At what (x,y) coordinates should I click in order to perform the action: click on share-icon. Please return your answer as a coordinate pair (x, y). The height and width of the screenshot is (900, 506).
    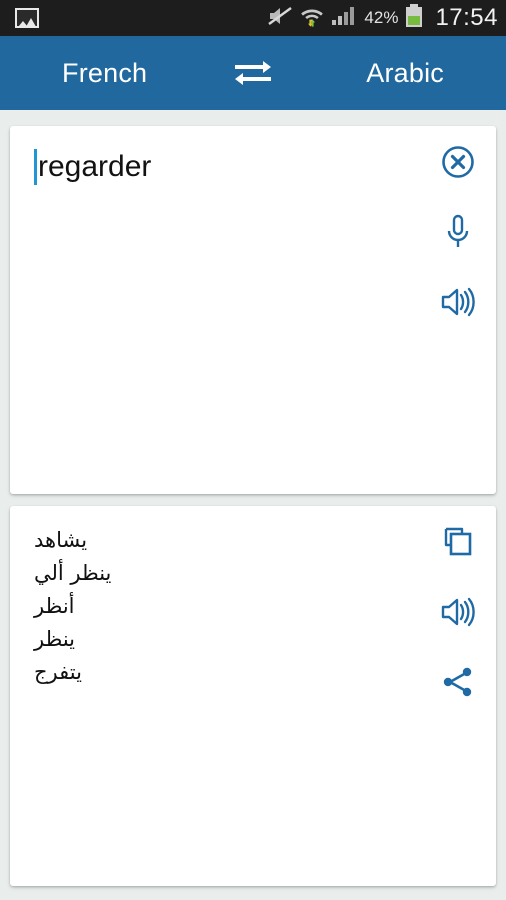
    Looking at the image, I should click on (458, 684).